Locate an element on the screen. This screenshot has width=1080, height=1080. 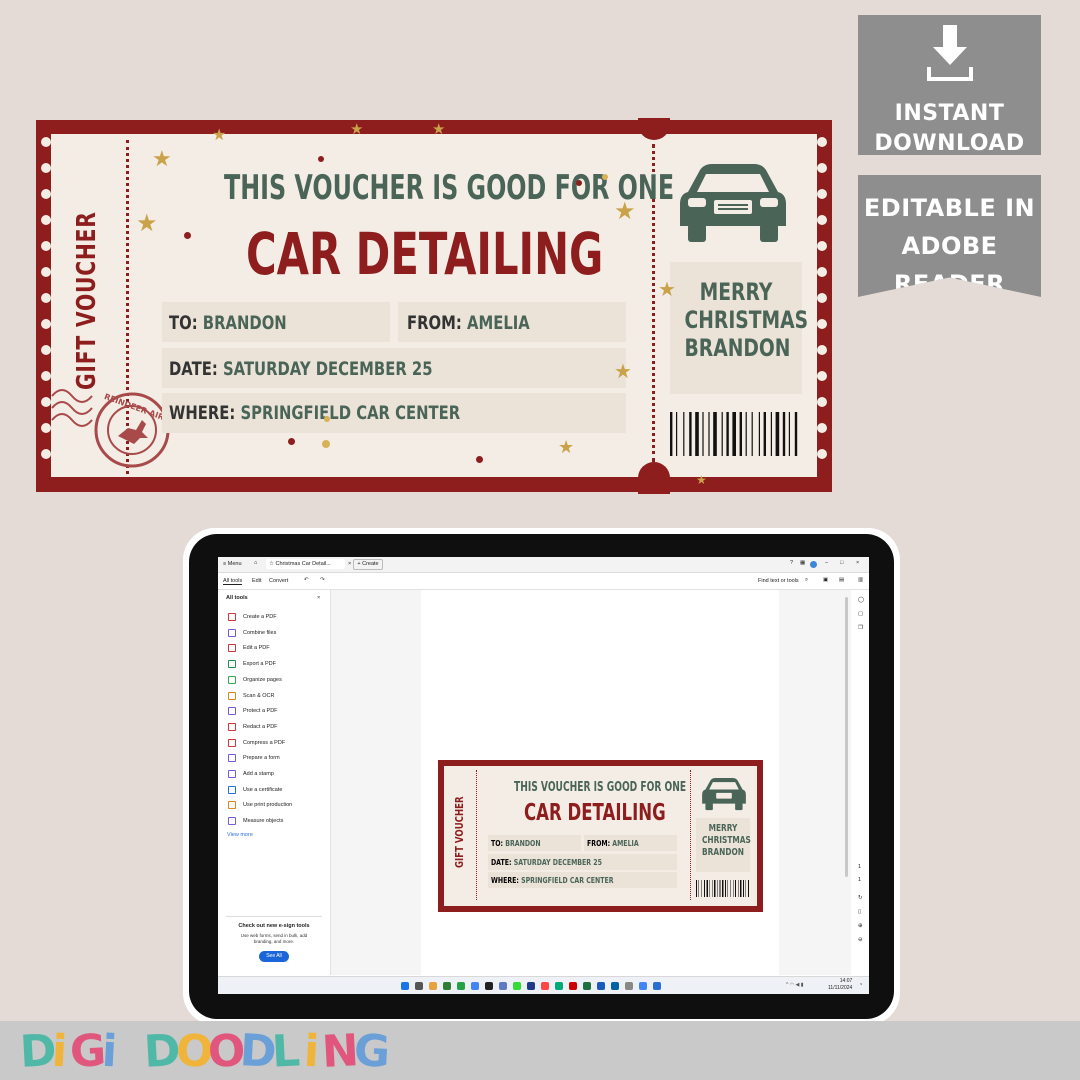
tool-label: Export a PDF is located at coordinates (260, 664).